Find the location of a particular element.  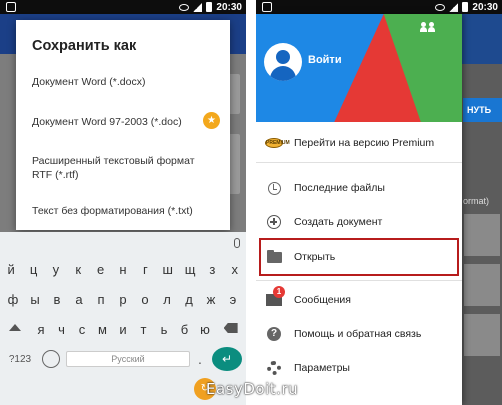

folder-icon is located at coordinates (274, 256).